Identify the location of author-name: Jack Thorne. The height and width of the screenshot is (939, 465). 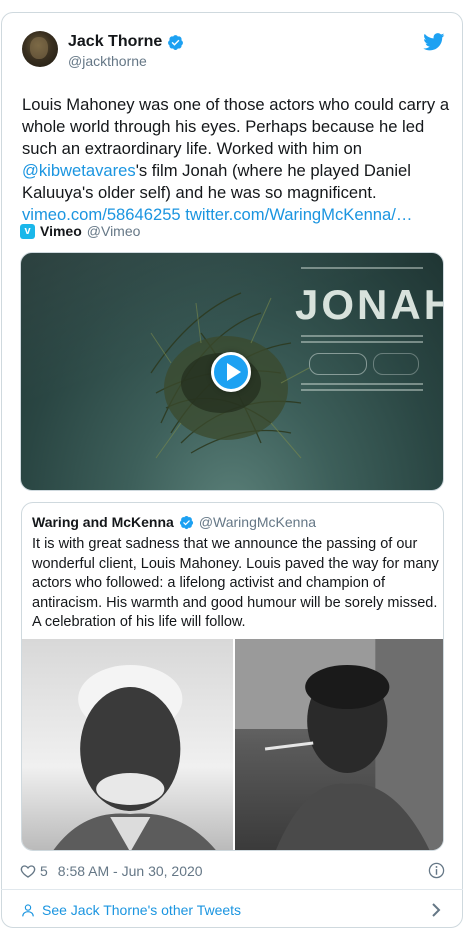
(115, 42).